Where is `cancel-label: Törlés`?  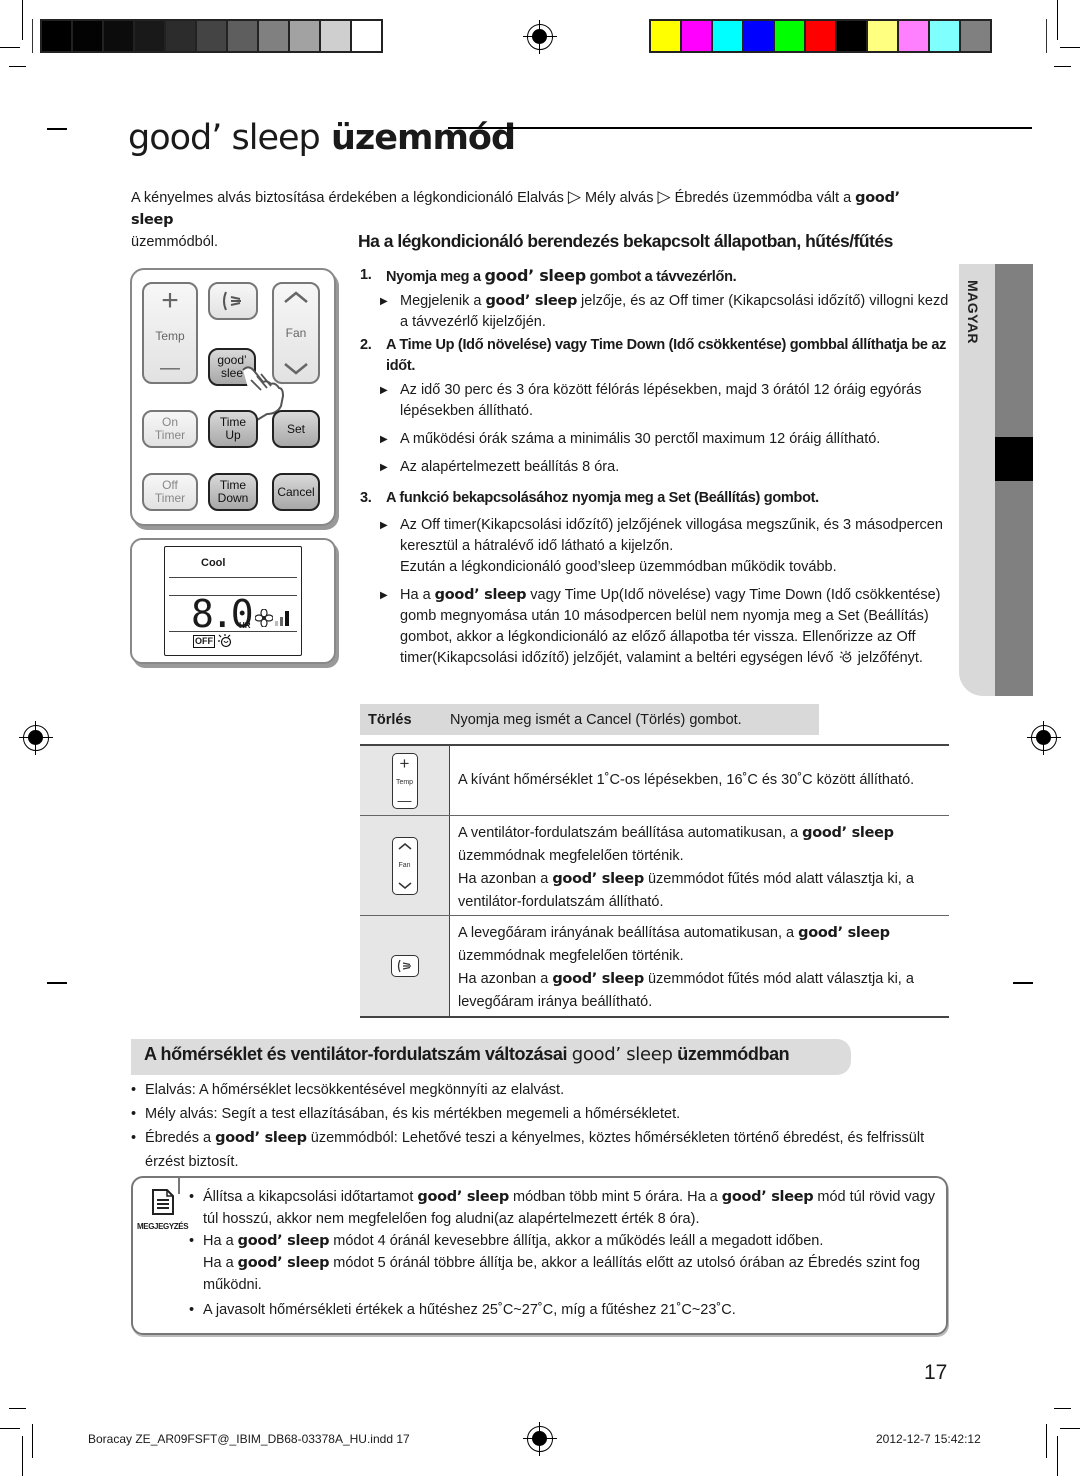 cancel-label: Törlés is located at coordinates (390, 719).